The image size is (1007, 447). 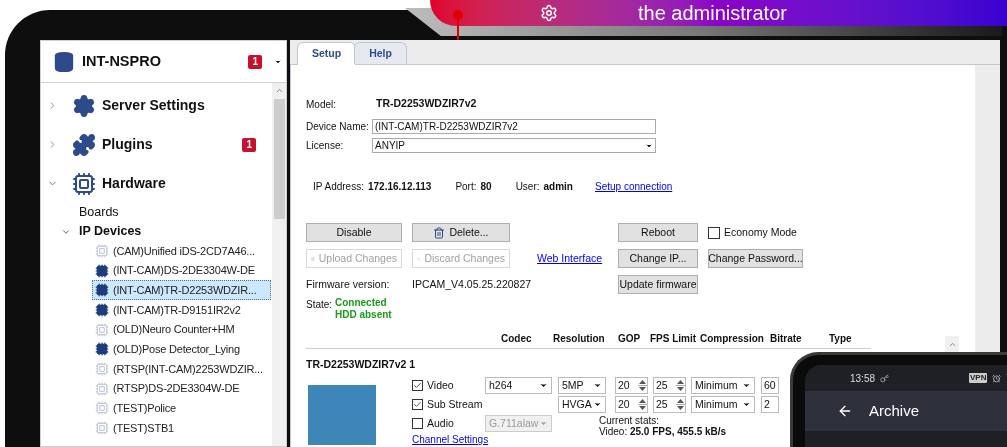 What do you see at coordinates (634, 186) in the screenshot?
I see `setup-connection-link: Setup connection` at bounding box center [634, 186].